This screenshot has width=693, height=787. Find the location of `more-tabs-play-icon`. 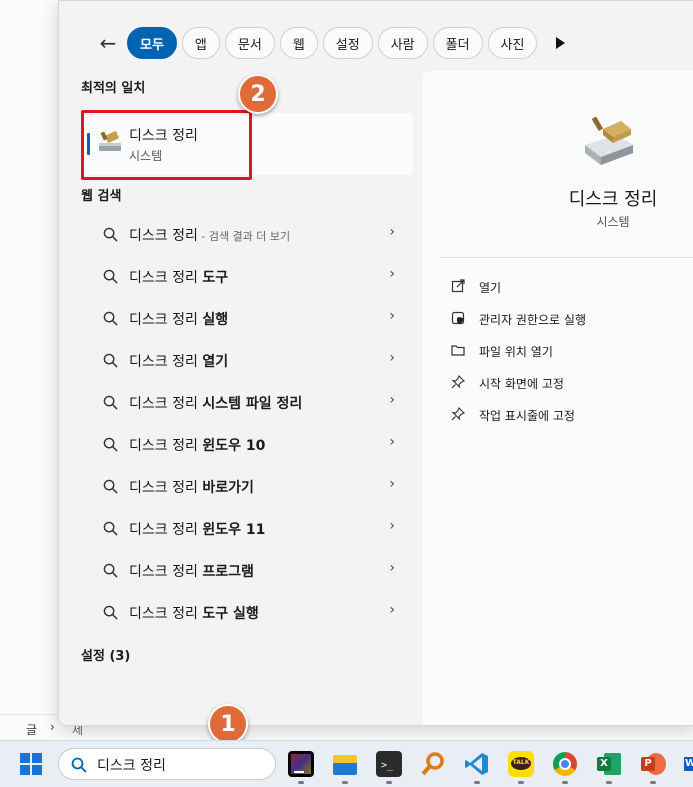

more-tabs-play-icon is located at coordinates (561, 43).